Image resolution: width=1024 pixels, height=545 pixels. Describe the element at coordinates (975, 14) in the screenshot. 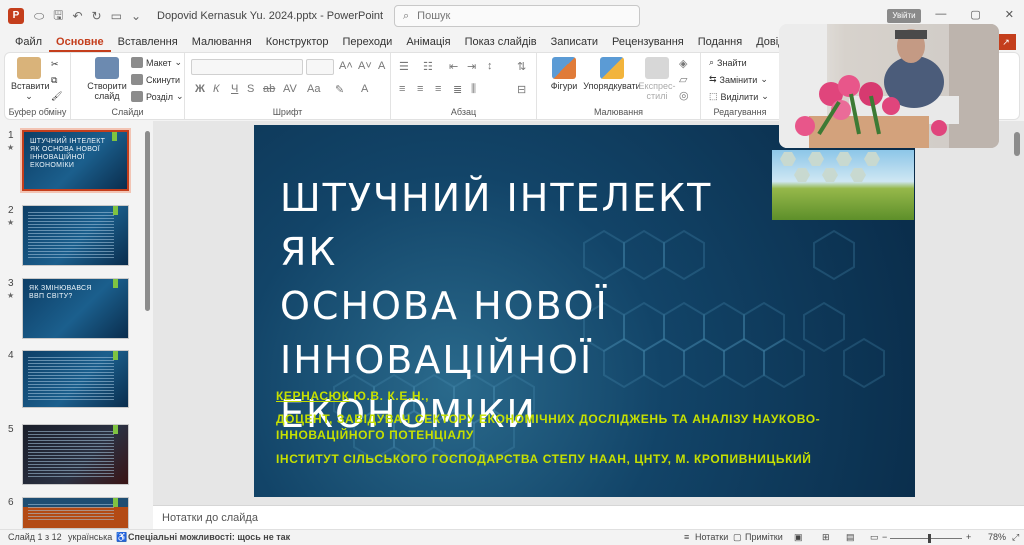

I see `maximize-icon: ▢` at that location.